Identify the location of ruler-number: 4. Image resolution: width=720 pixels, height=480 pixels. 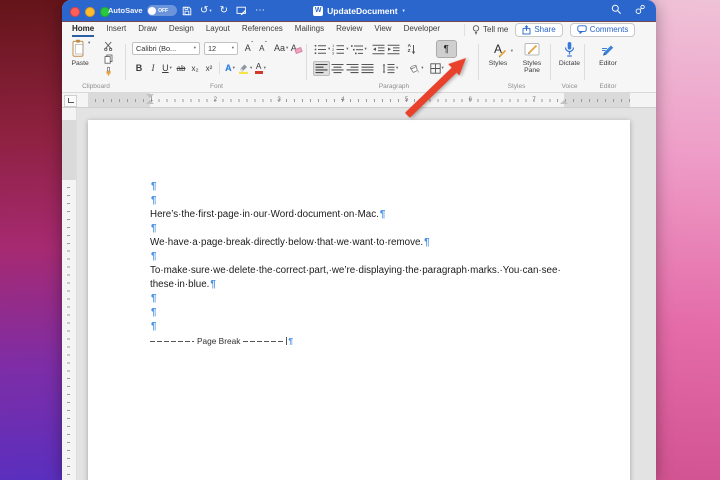
(343, 99).